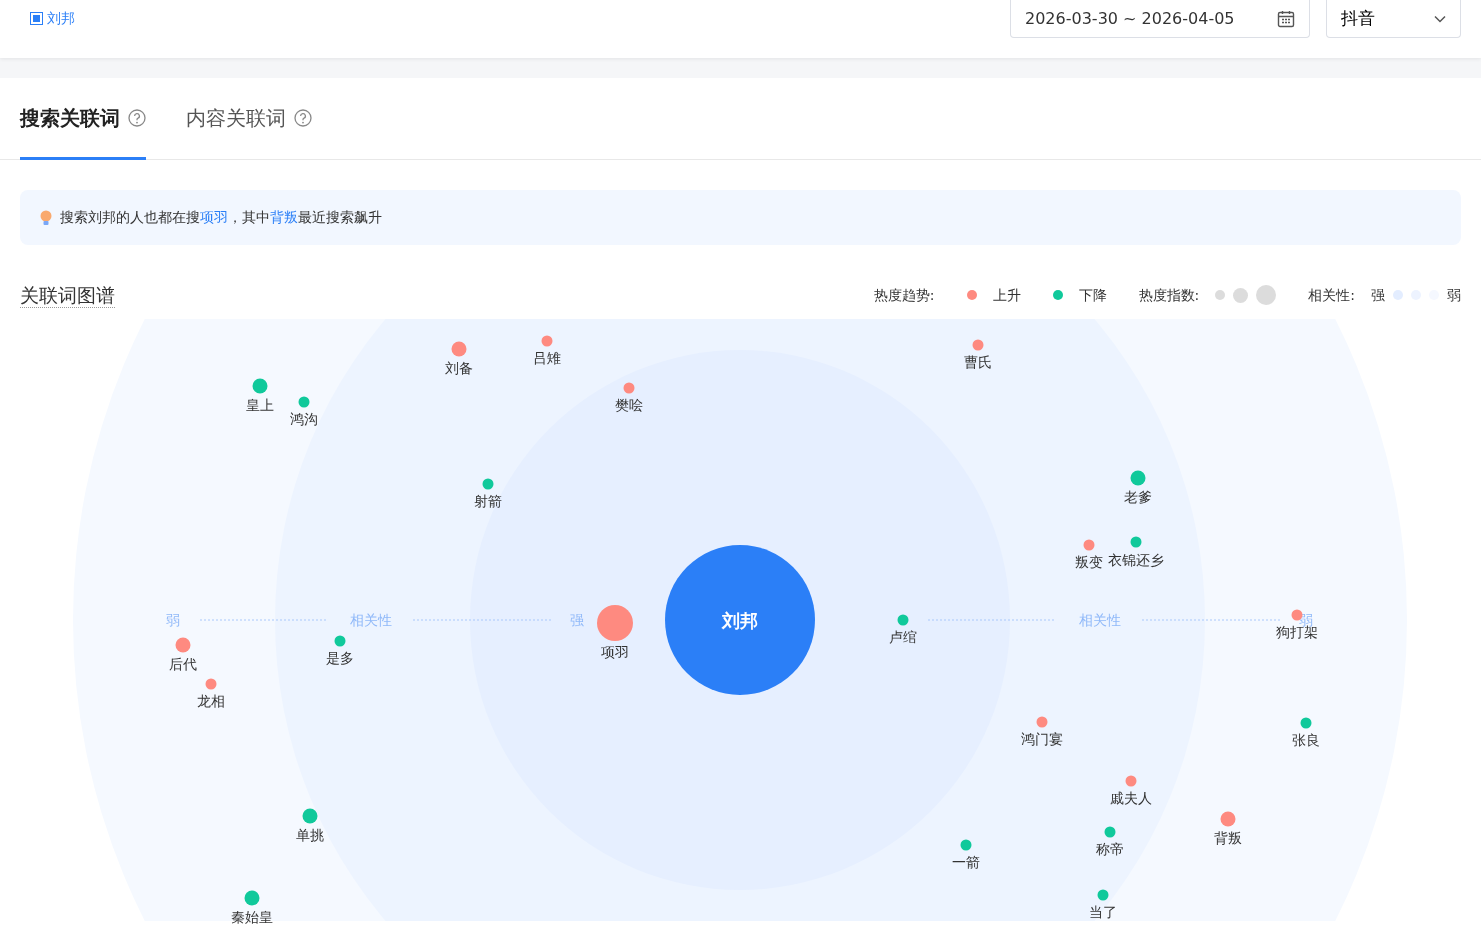 The width and height of the screenshot is (1481, 941). What do you see at coordinates (1393, 19) in the screenshot?
I see `platform-select: 抖音` at bounding box center [1393, 19].